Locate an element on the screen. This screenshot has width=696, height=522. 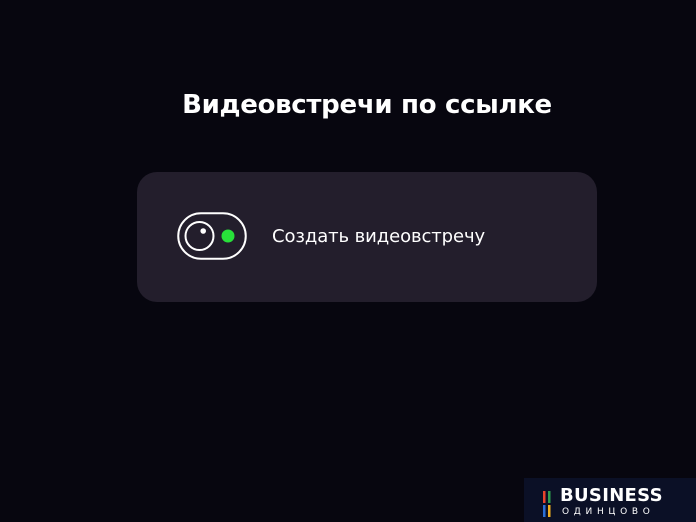
watermark-subtitle: ОДИНЦОВО is located at coordinates (608, 512).